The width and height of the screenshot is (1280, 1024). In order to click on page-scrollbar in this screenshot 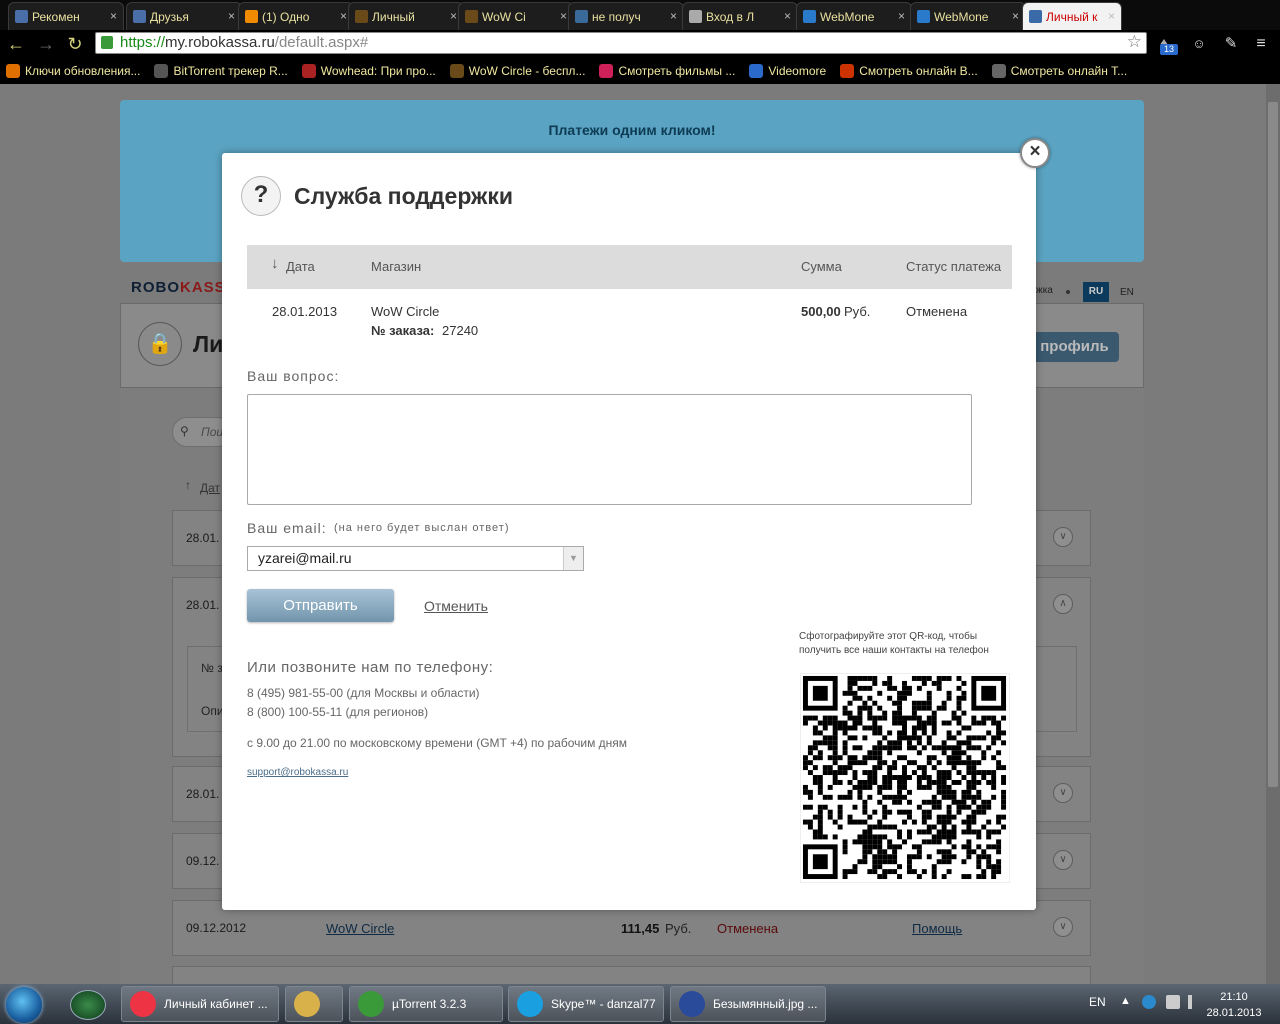, I will do `click(1273, 534)`.